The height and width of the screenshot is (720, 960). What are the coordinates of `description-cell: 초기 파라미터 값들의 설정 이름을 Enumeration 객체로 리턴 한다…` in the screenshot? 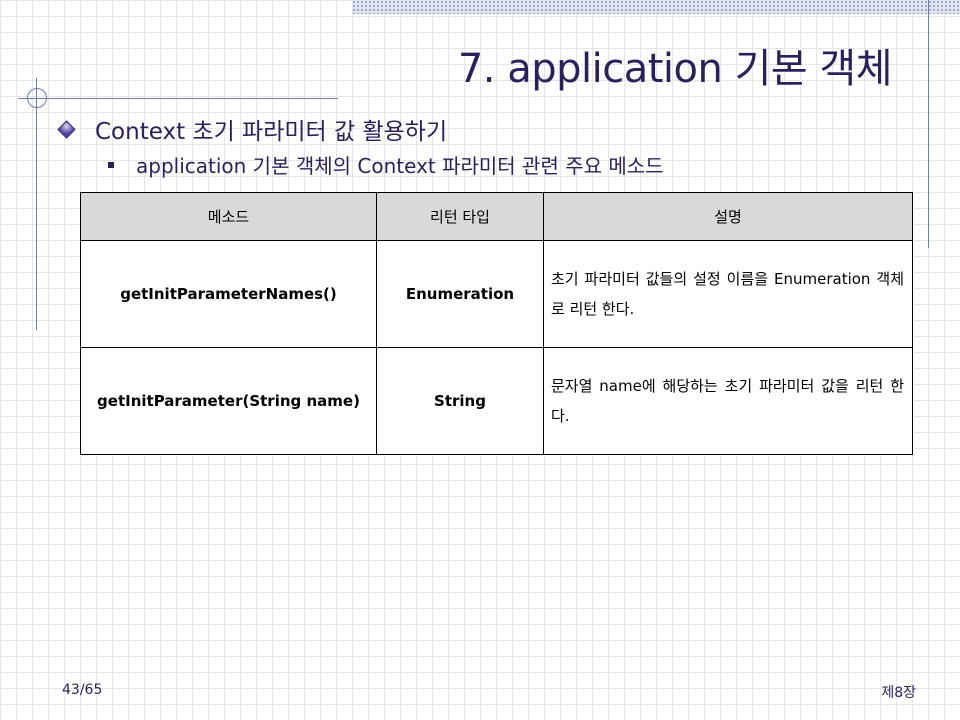 It's located at (728, 294).